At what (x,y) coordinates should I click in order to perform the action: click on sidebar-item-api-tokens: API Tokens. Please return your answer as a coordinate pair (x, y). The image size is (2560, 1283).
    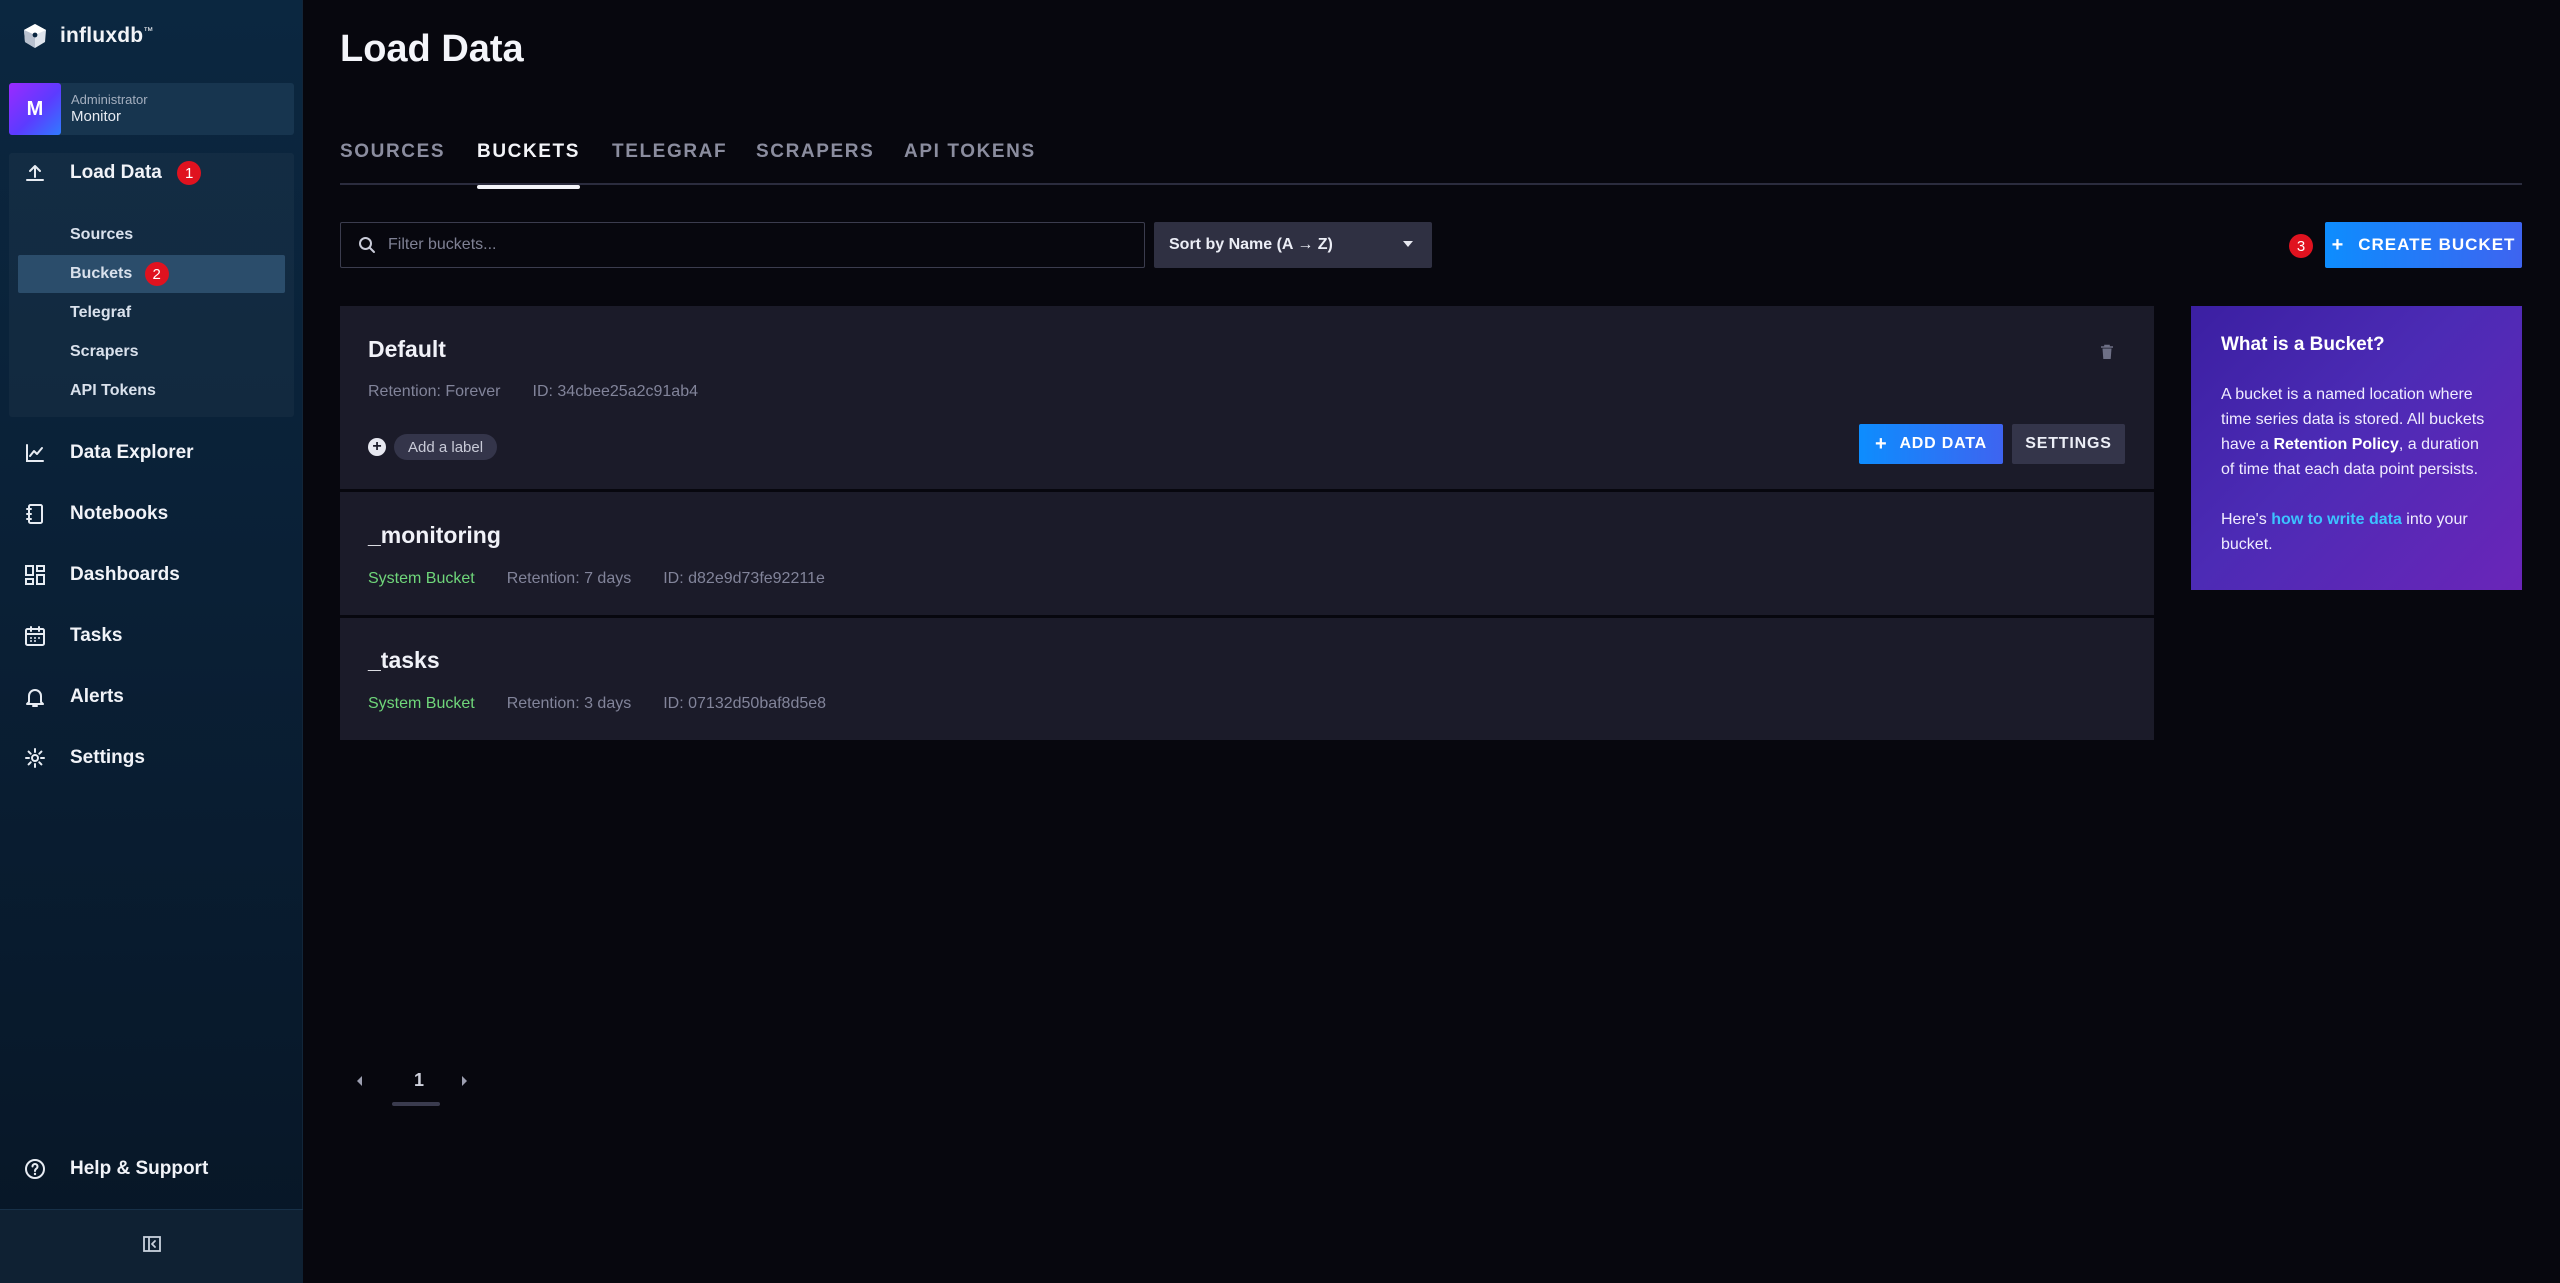
    Looking at the image, I should click on (151, 391).